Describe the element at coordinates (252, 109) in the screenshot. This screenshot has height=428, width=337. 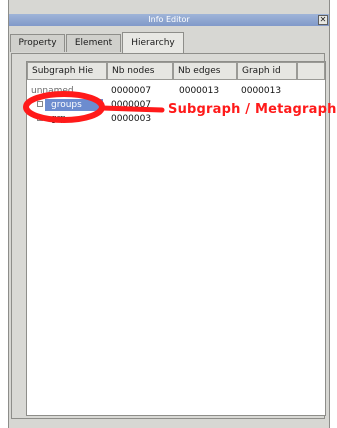
I see `annotation-label: Subgraph / Metagraph` at that location.